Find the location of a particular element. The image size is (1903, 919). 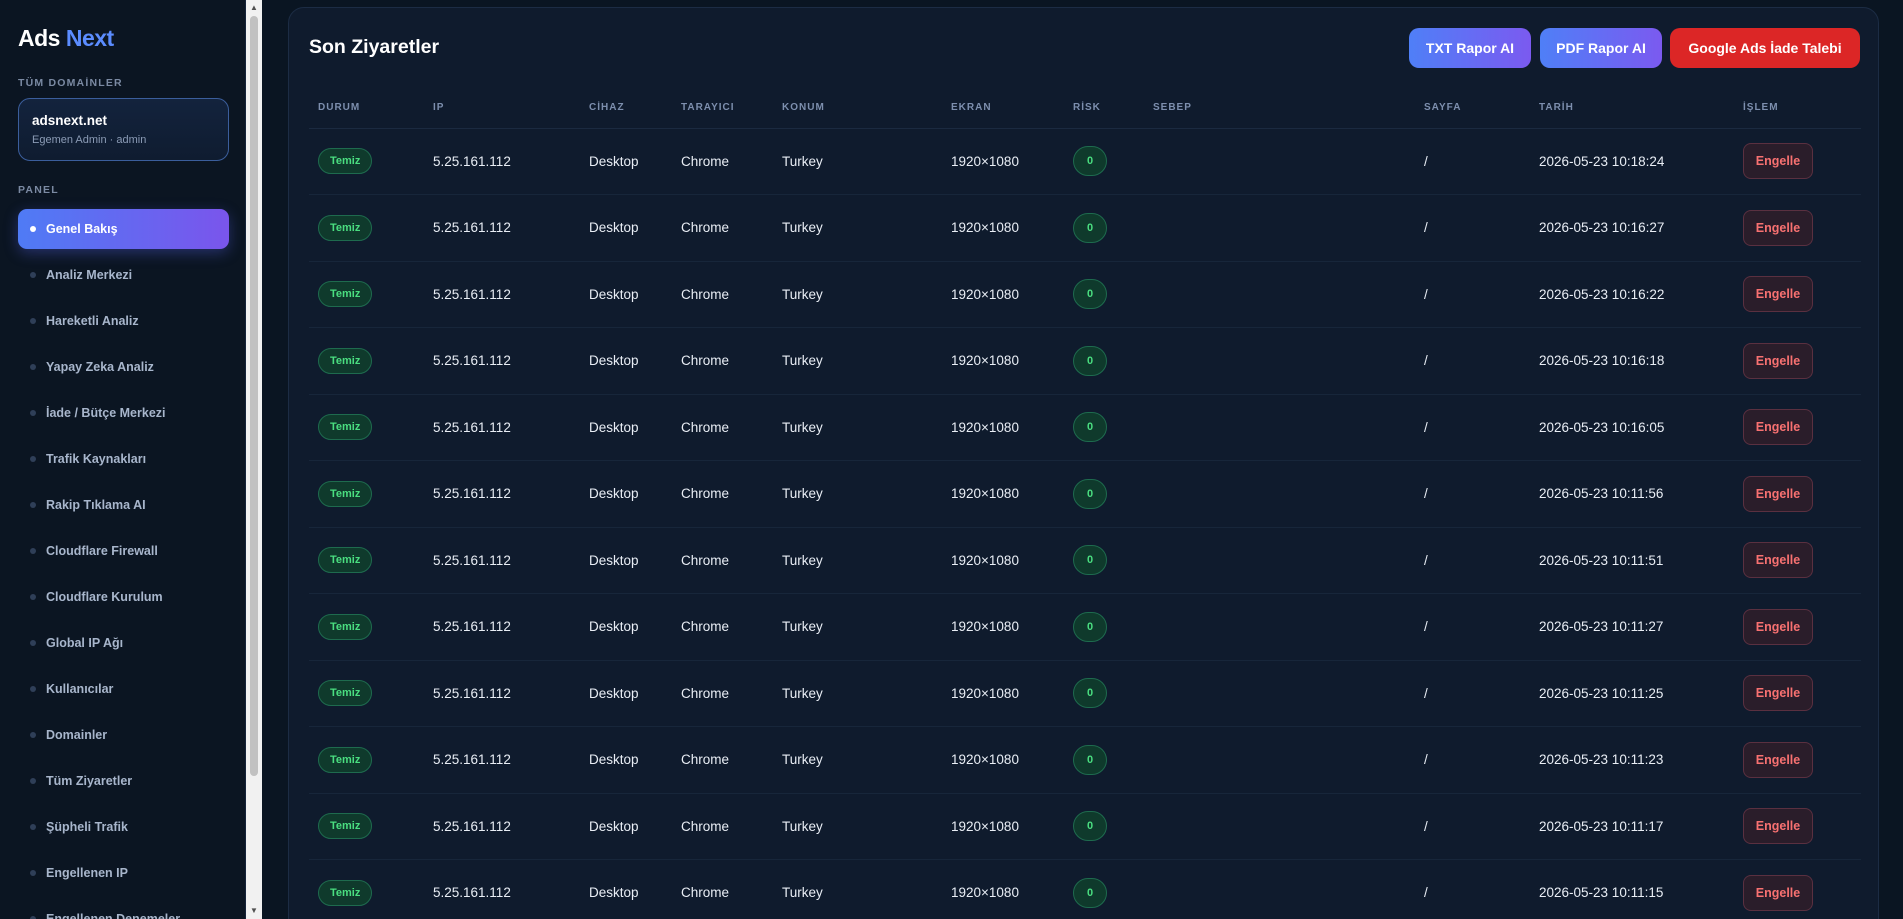

sidebar-item: Global IP Ağı is located at coordinates (123, 643).